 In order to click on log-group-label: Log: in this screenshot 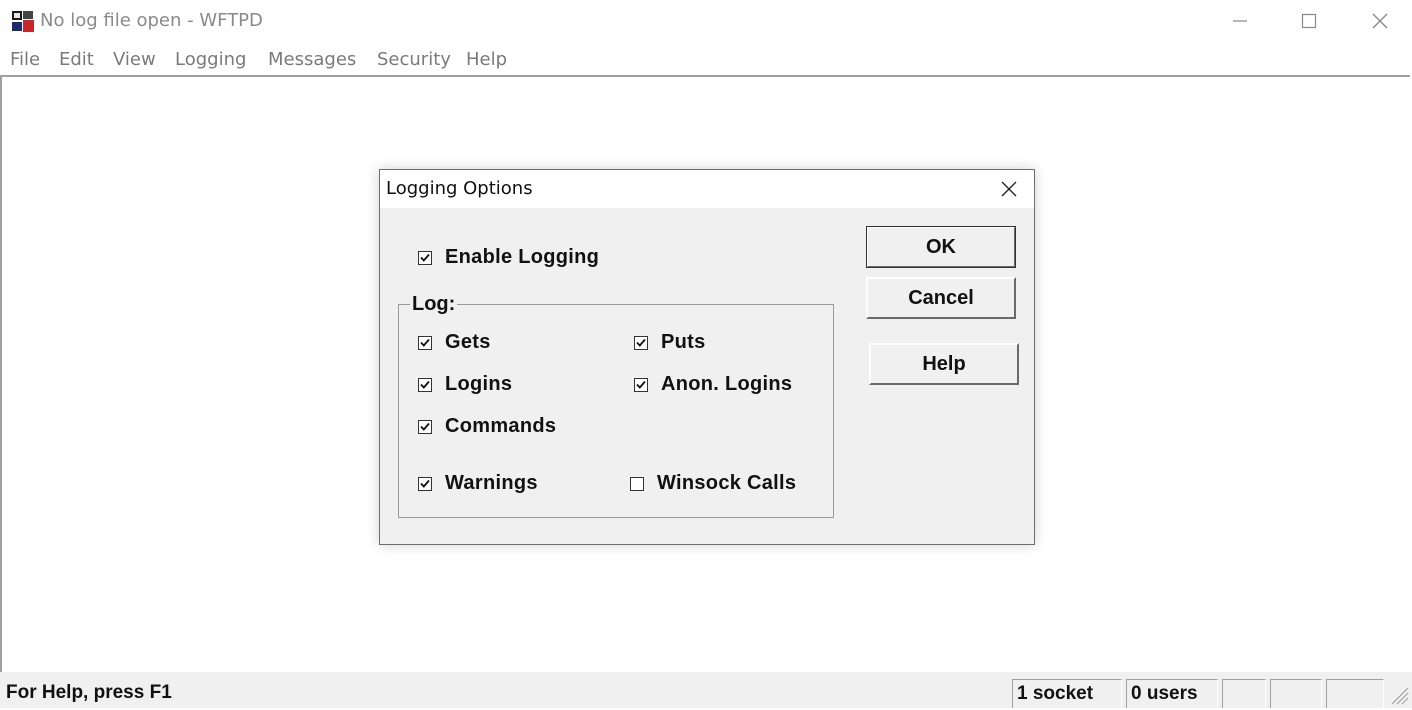, I will do `click(434, 304)`.